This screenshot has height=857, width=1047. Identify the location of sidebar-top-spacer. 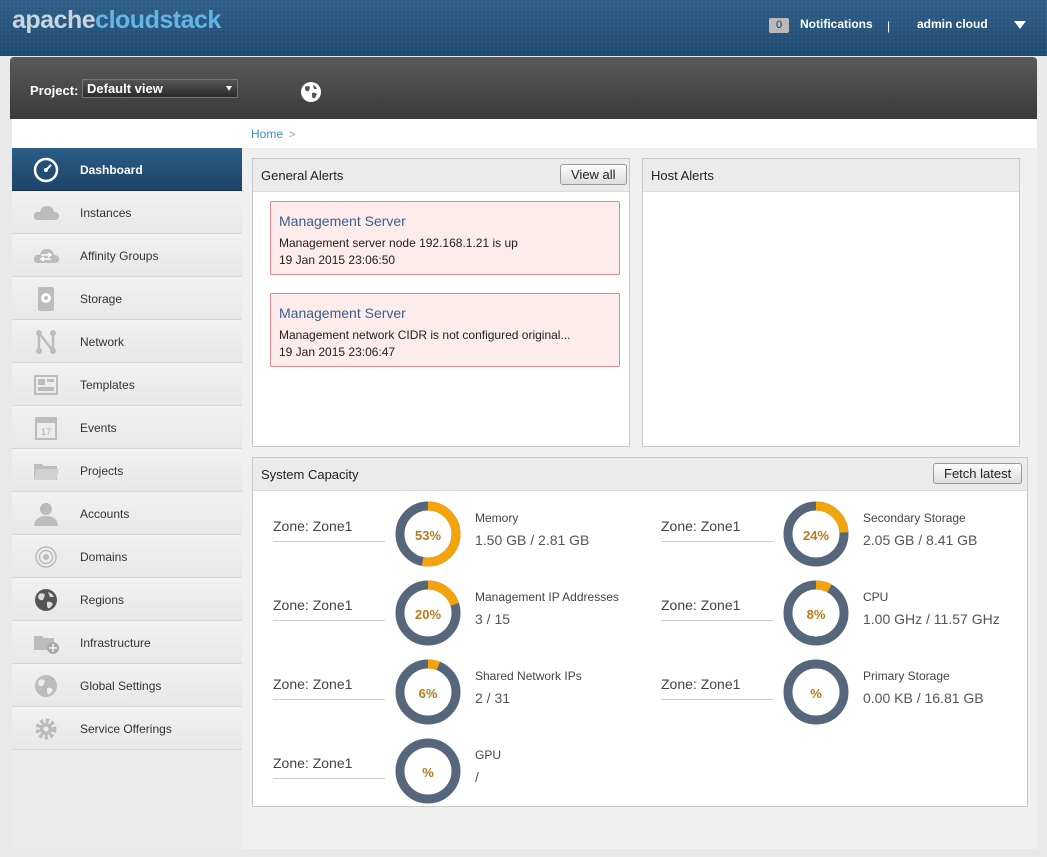
(127, 133).